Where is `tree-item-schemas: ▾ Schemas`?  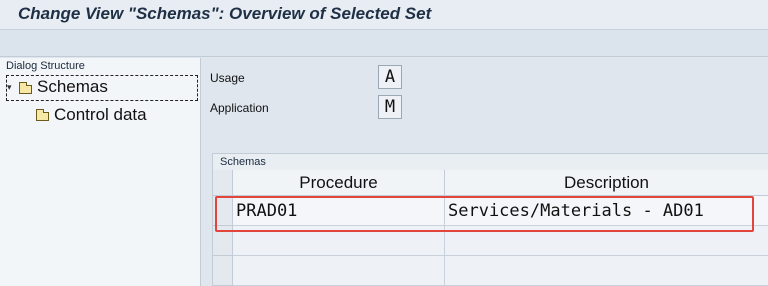 tree-item-schemas: ▾ Schemas is located at coordinates (102, 88).